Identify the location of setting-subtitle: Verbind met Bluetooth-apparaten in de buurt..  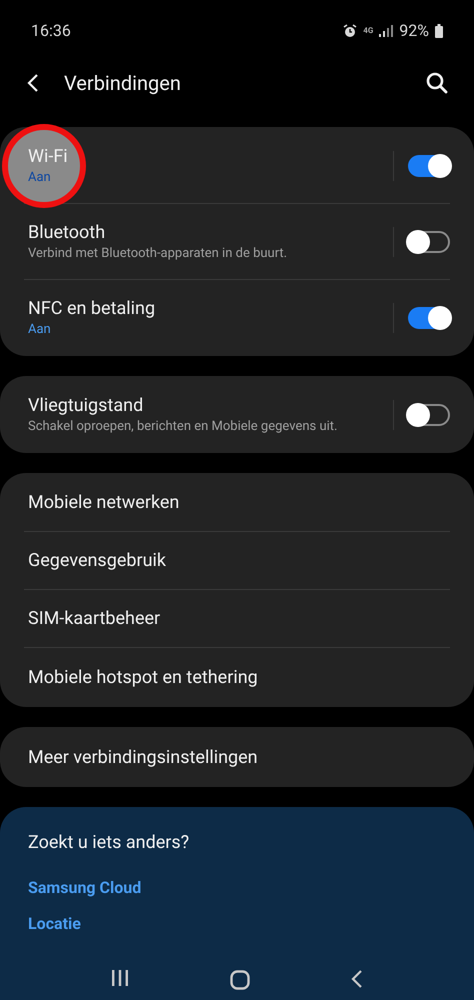
(158, 253).